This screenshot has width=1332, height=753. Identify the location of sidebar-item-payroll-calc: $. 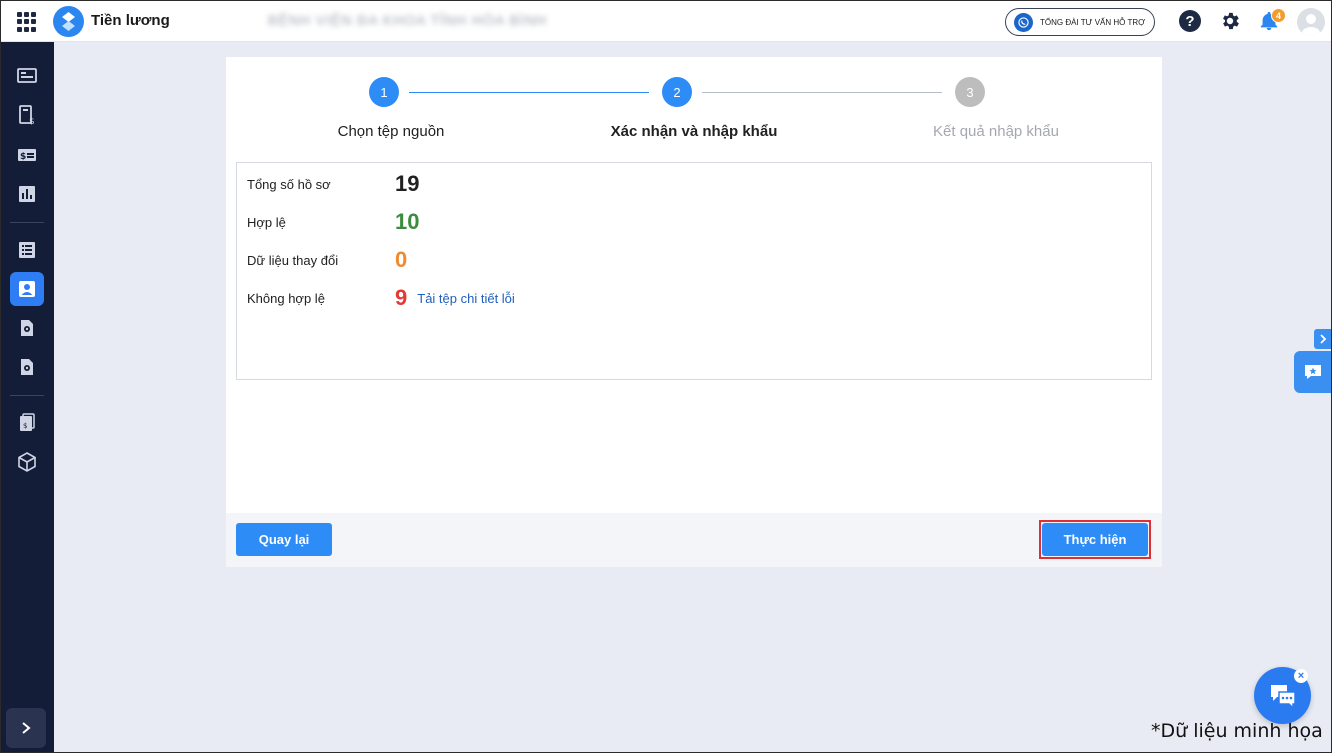
(27, 115).